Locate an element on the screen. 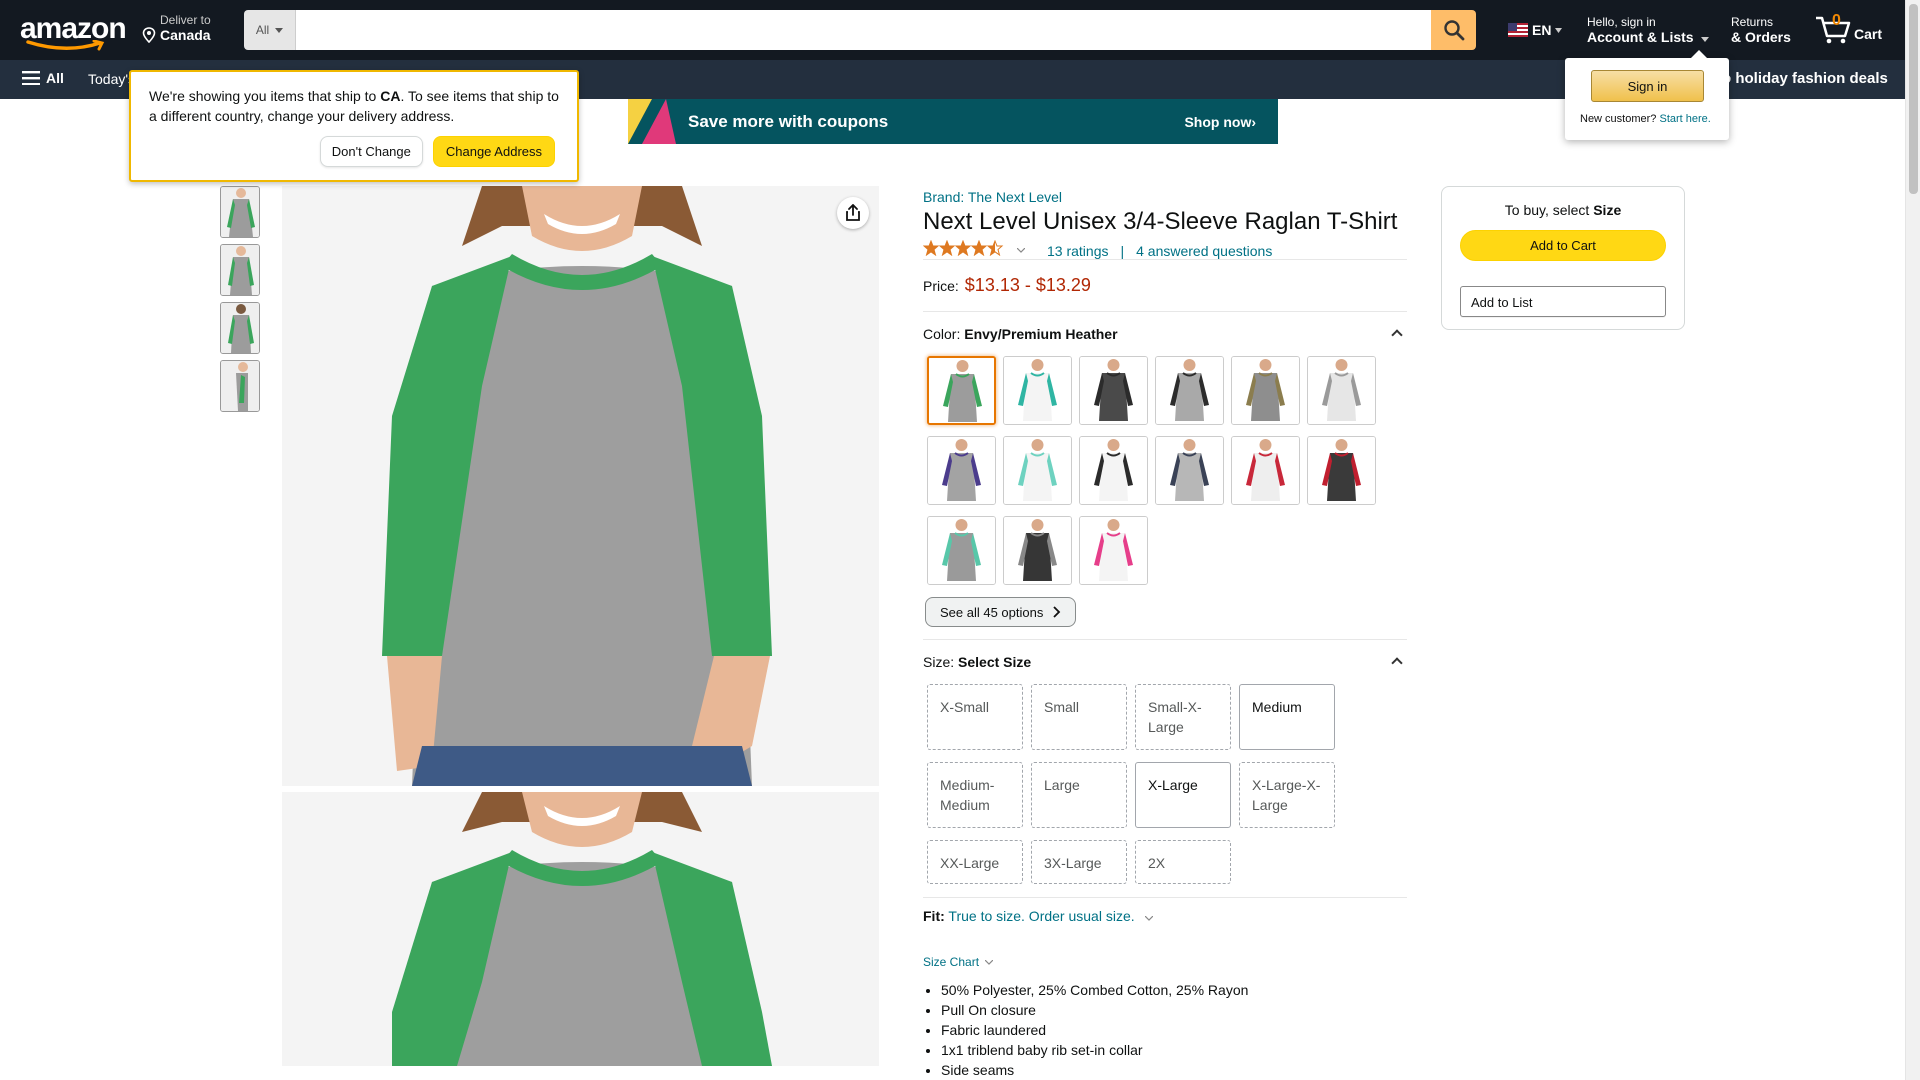  feature-bullet: Fabric laundered is located at coordinates (1094, 1030).